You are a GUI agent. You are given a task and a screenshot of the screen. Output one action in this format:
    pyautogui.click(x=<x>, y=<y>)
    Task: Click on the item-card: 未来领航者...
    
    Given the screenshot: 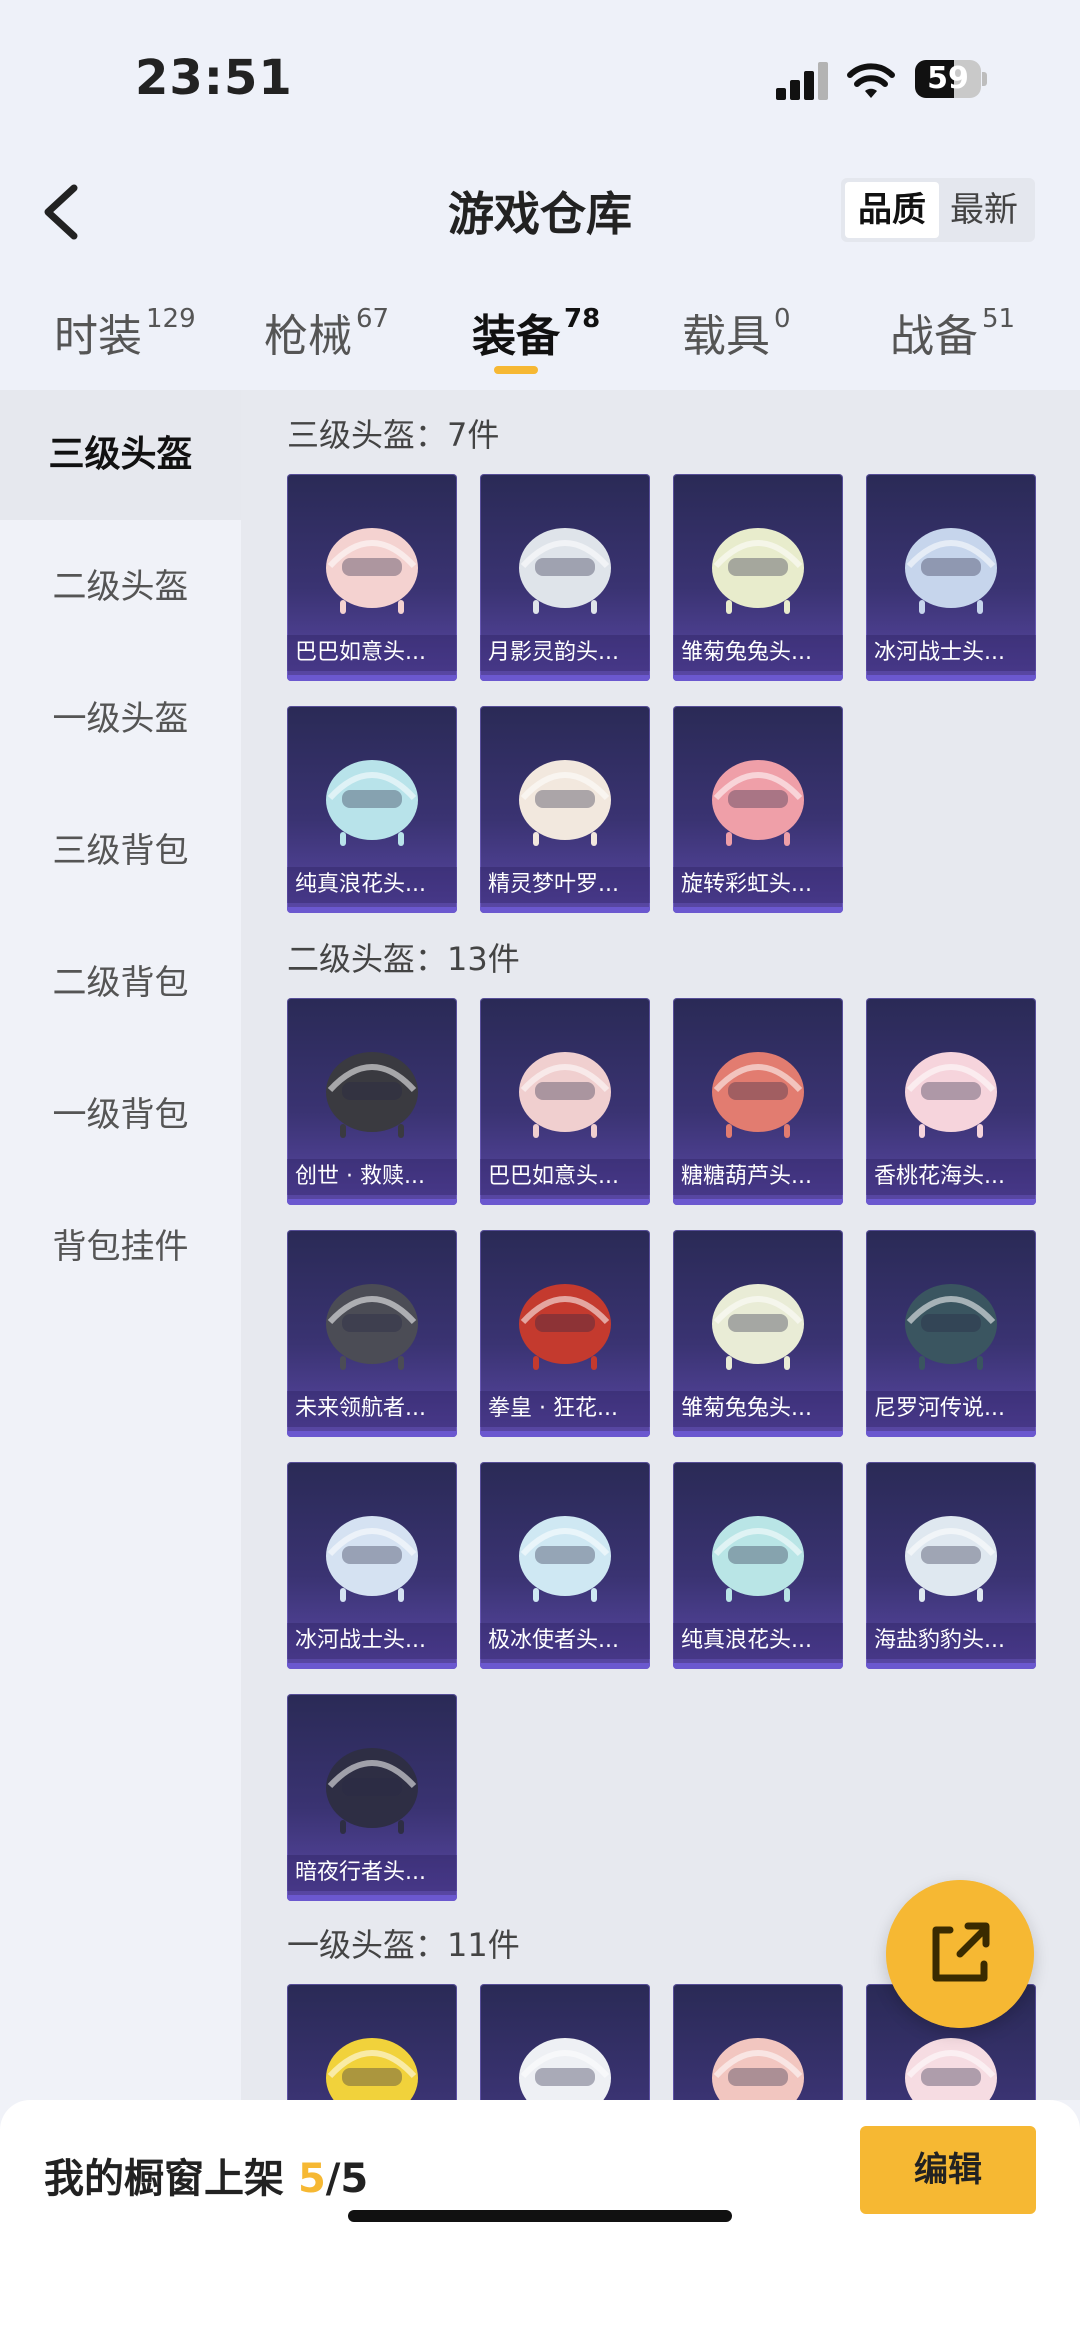 What is the action you would take?
    pyautogui.click(x=372, y=1333)
    